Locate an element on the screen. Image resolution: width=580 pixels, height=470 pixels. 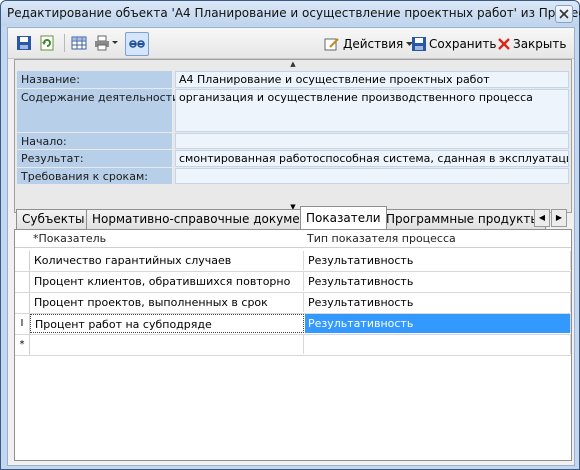
column-header-type: Тип показателя процесса is located at coordinates (381, 238).